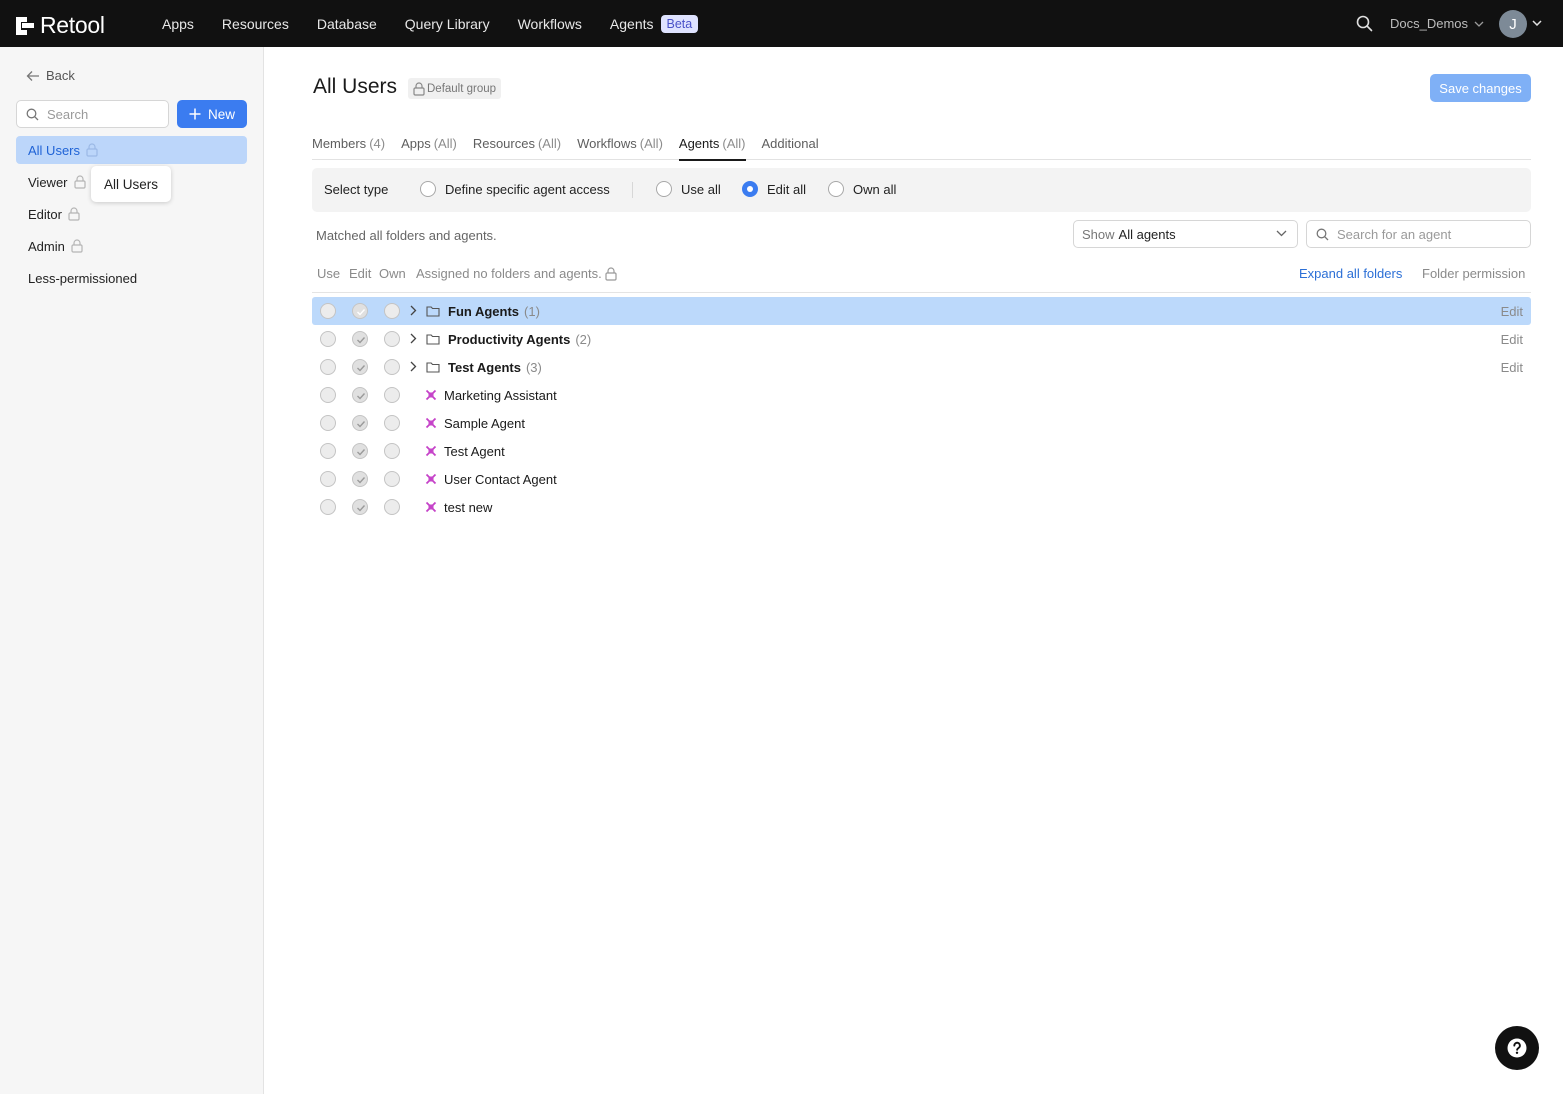 The width and height of the screenshot is (1563, 1094). What do you see at coordinates (25, 26) in the screenshot?
I see `retool-logo-icon` at bounding box center [25, 26].